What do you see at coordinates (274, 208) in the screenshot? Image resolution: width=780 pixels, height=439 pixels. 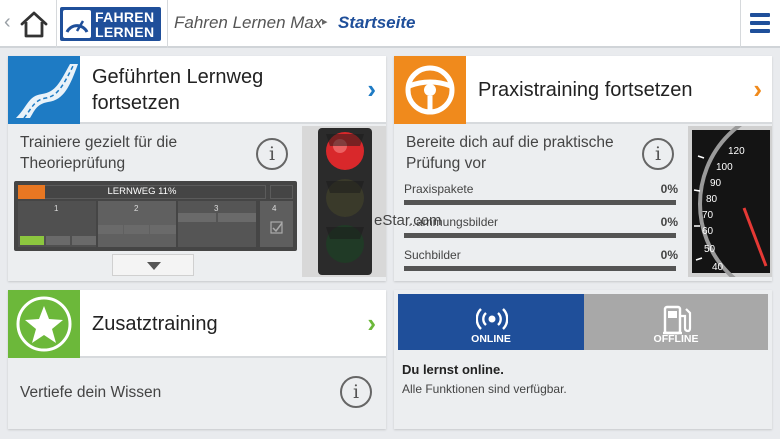 I see `lernweg-column-number: 4` at bounding box center [274, 208].